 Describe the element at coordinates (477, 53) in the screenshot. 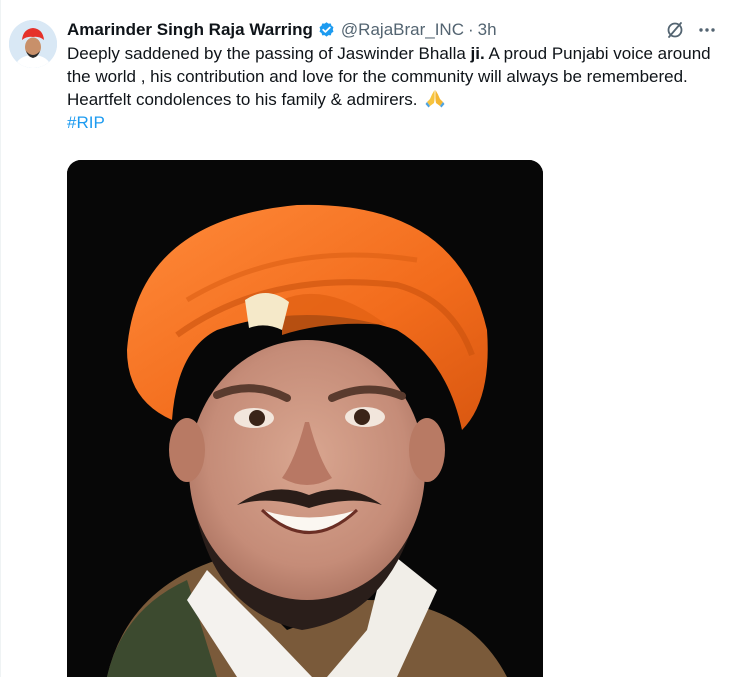

I see `tweet-text-bold: ji.` at that location.